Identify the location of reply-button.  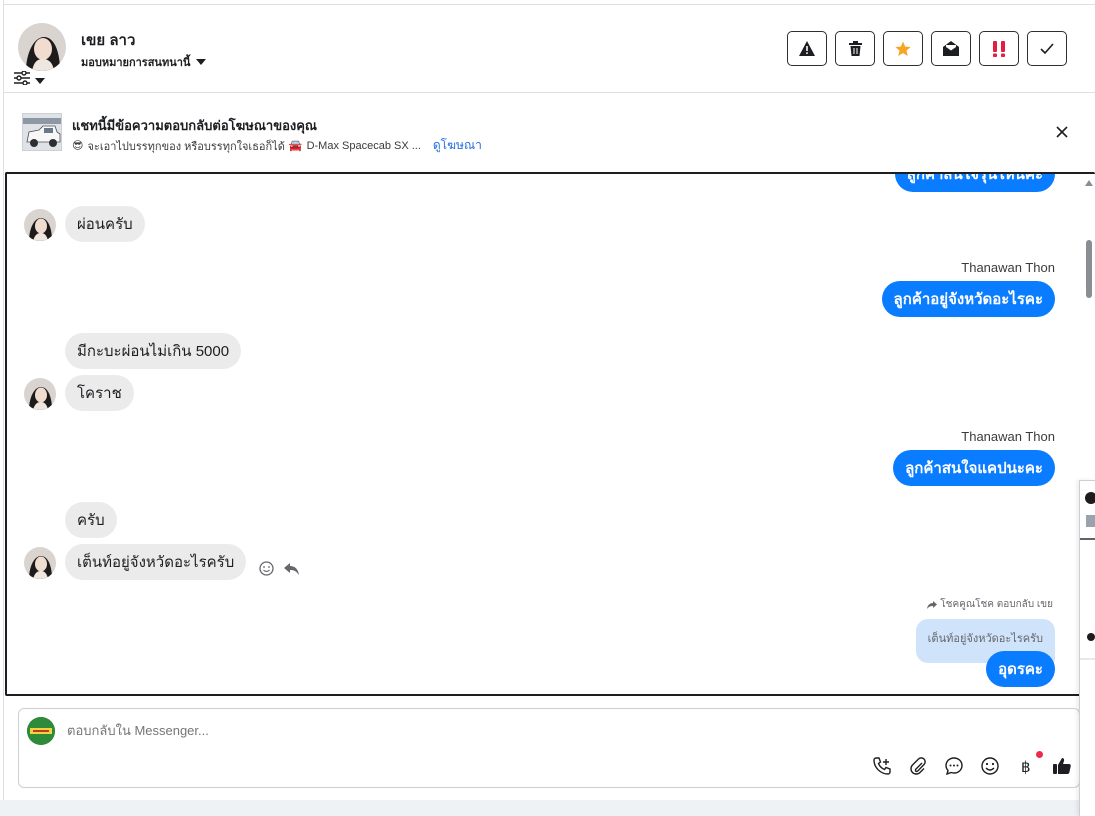
(291, 571).